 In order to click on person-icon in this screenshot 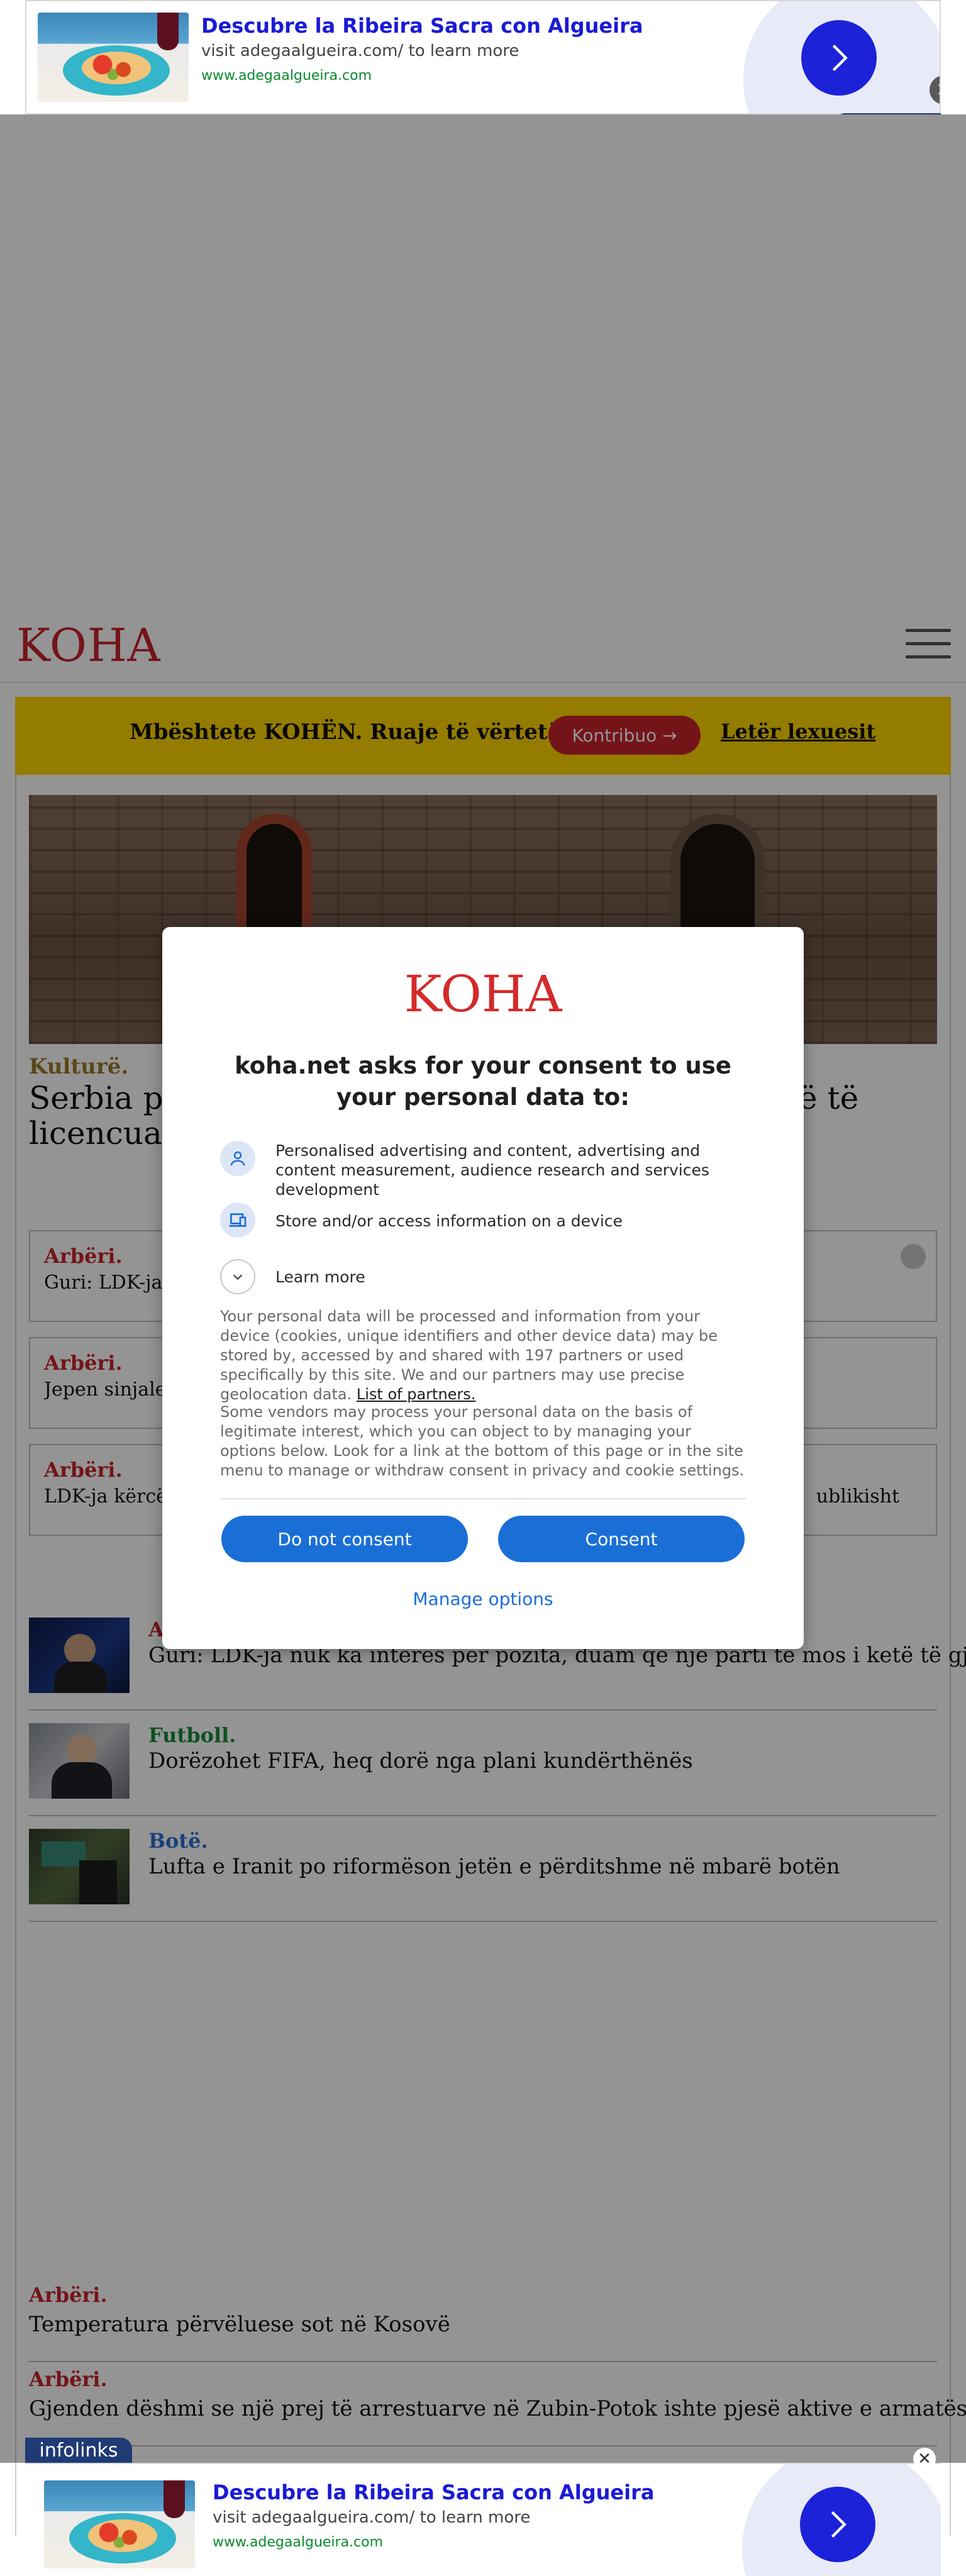, I will do `click(237, 1158)`.